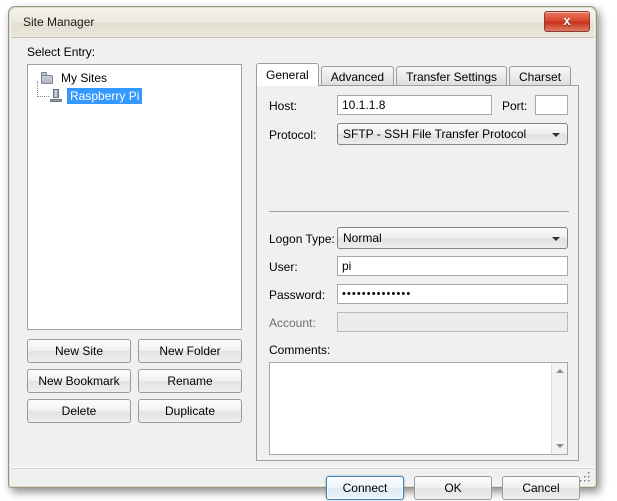  I want to click on protocol-selected-value: SFTP - SSH File Transfer Protocol, so click(435, 134).